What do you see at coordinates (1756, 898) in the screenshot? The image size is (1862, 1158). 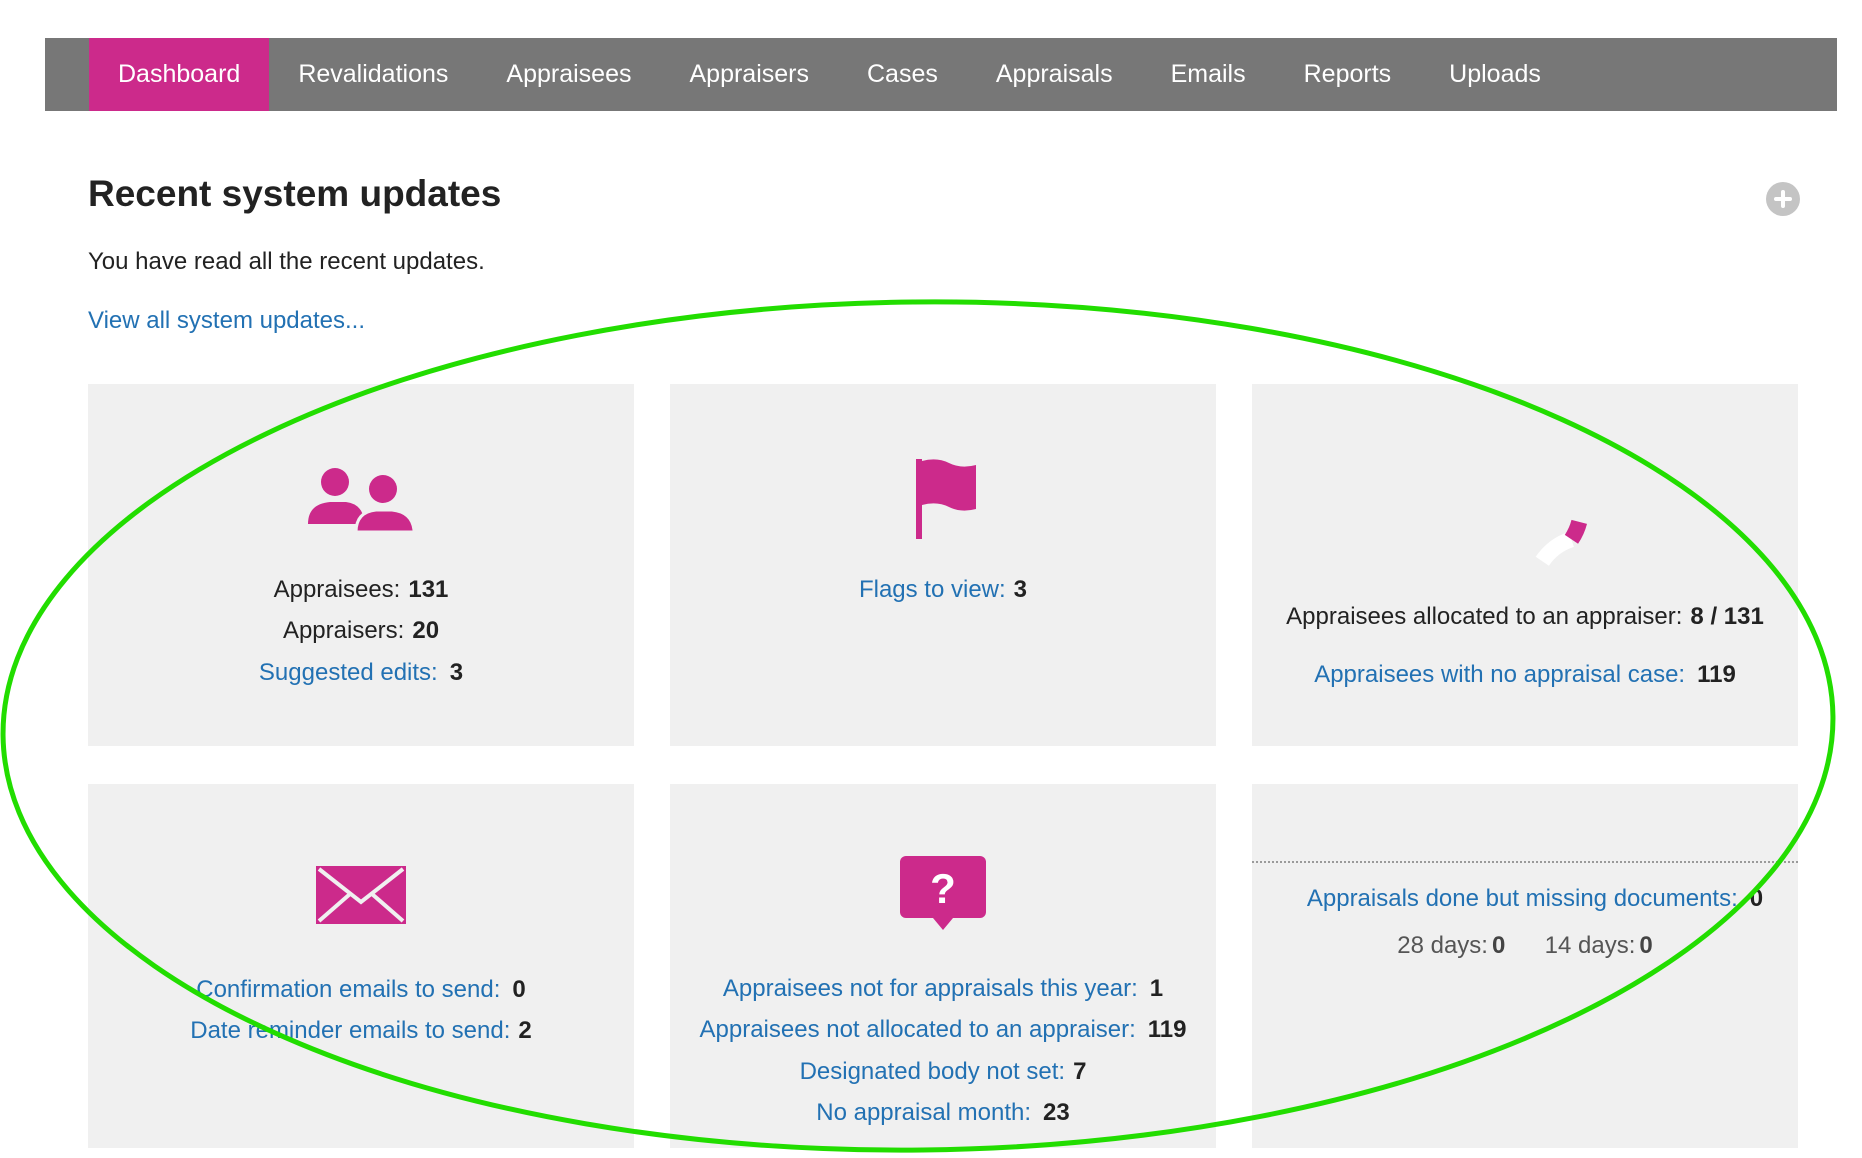 I see `missing-docs-value: 0` at bounding box center [1756, 898].